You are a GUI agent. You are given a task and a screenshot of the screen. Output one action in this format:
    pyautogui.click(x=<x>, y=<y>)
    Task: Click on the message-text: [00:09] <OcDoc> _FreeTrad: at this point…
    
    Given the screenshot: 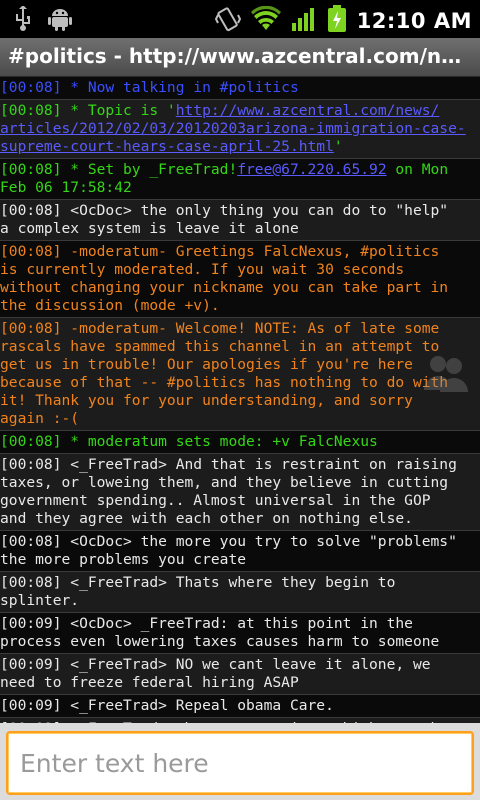 What is the action you would take?
    pyautogui.click(x=206, y=623)
    